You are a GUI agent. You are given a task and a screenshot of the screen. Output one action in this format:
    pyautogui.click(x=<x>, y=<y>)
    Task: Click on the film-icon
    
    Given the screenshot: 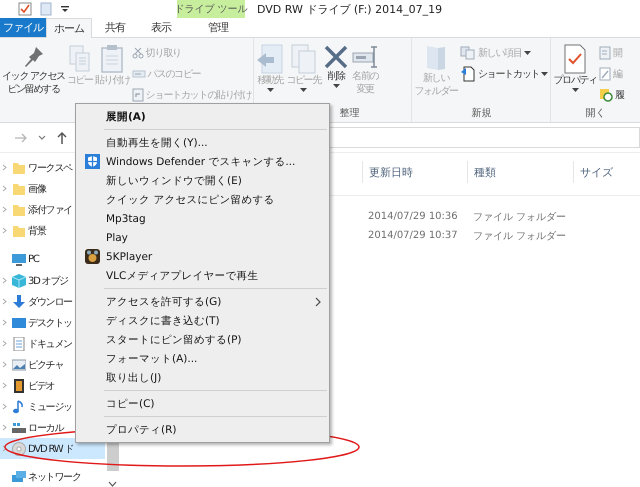 What is the action you would take?
    pyautogui.click(x=19, y=385)
    